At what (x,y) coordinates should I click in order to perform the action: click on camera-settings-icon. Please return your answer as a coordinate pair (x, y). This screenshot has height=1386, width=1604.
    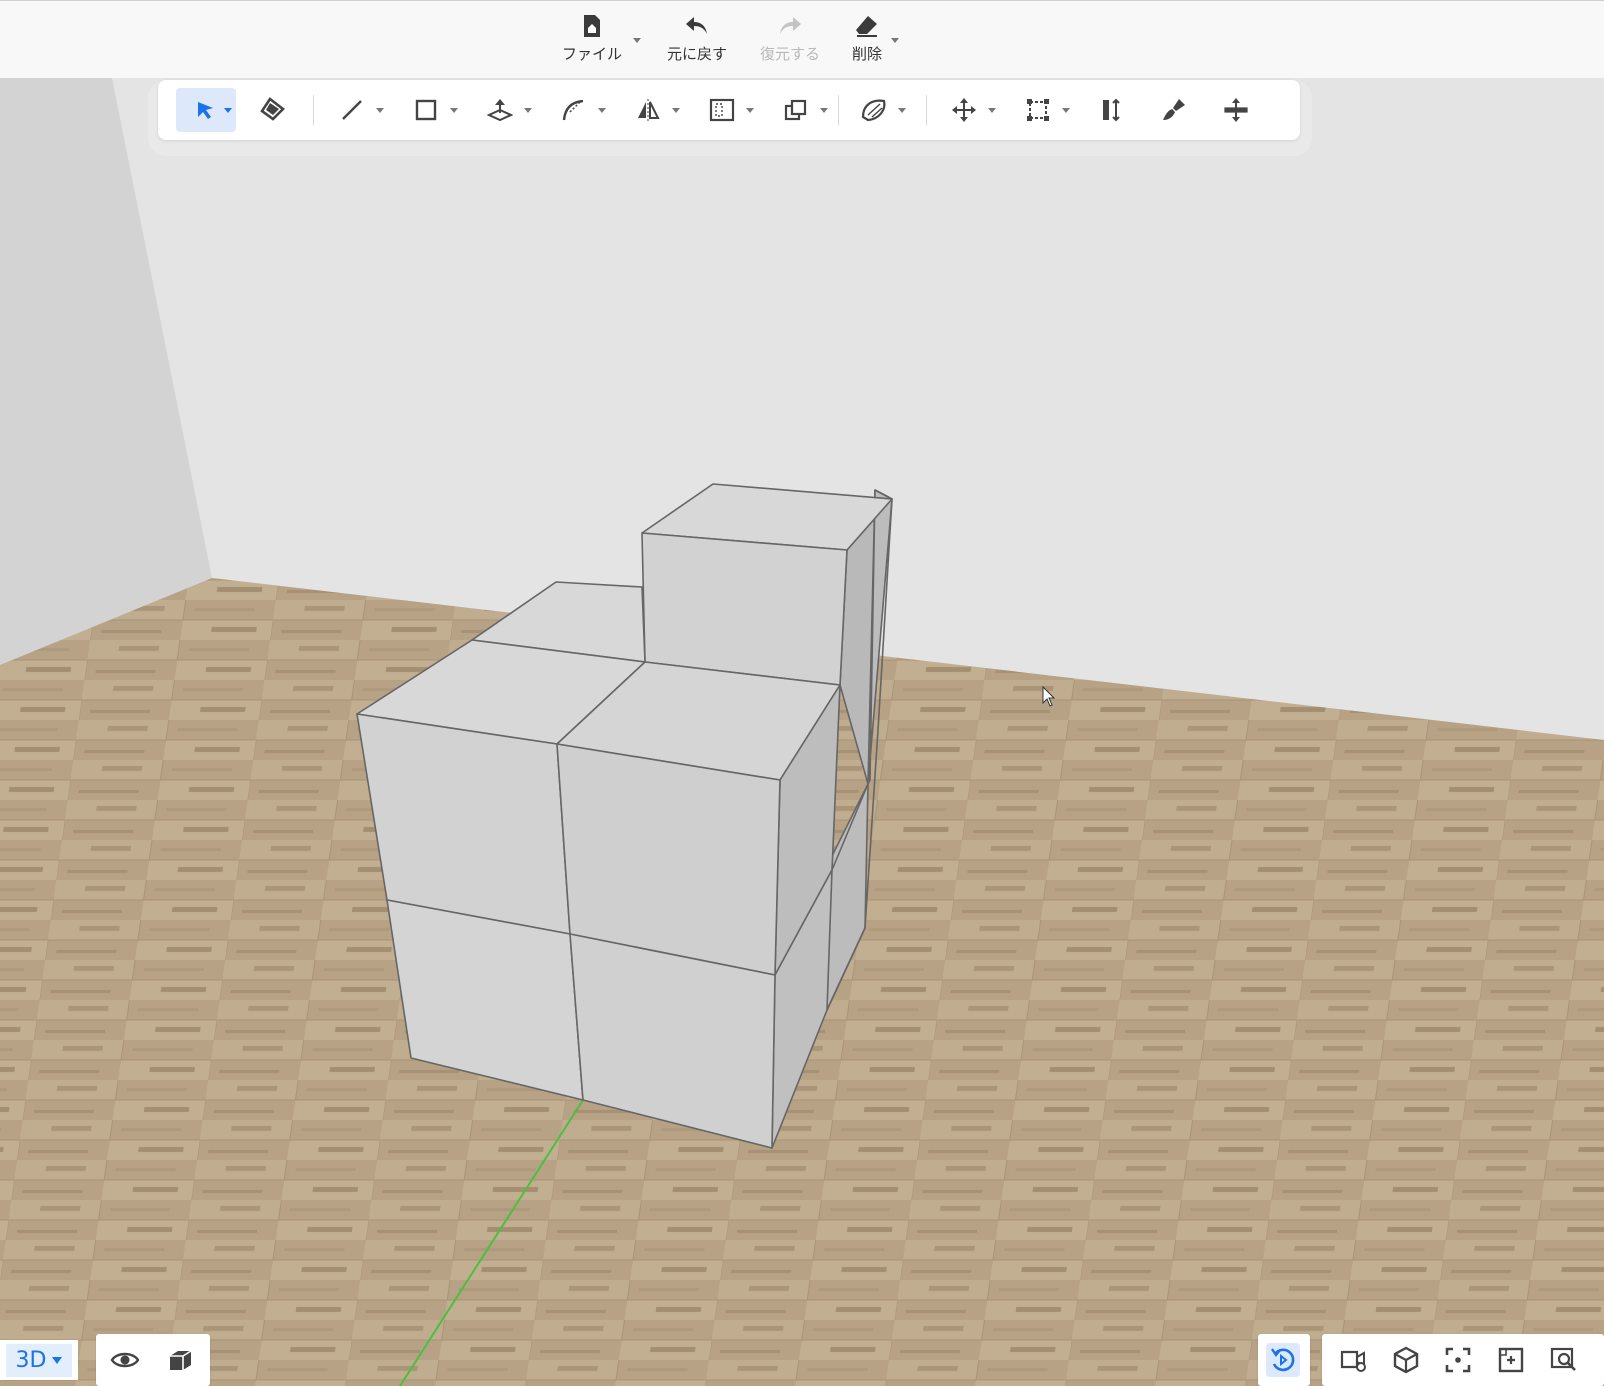
    Looking at the image, I should click on (1353, 1361).